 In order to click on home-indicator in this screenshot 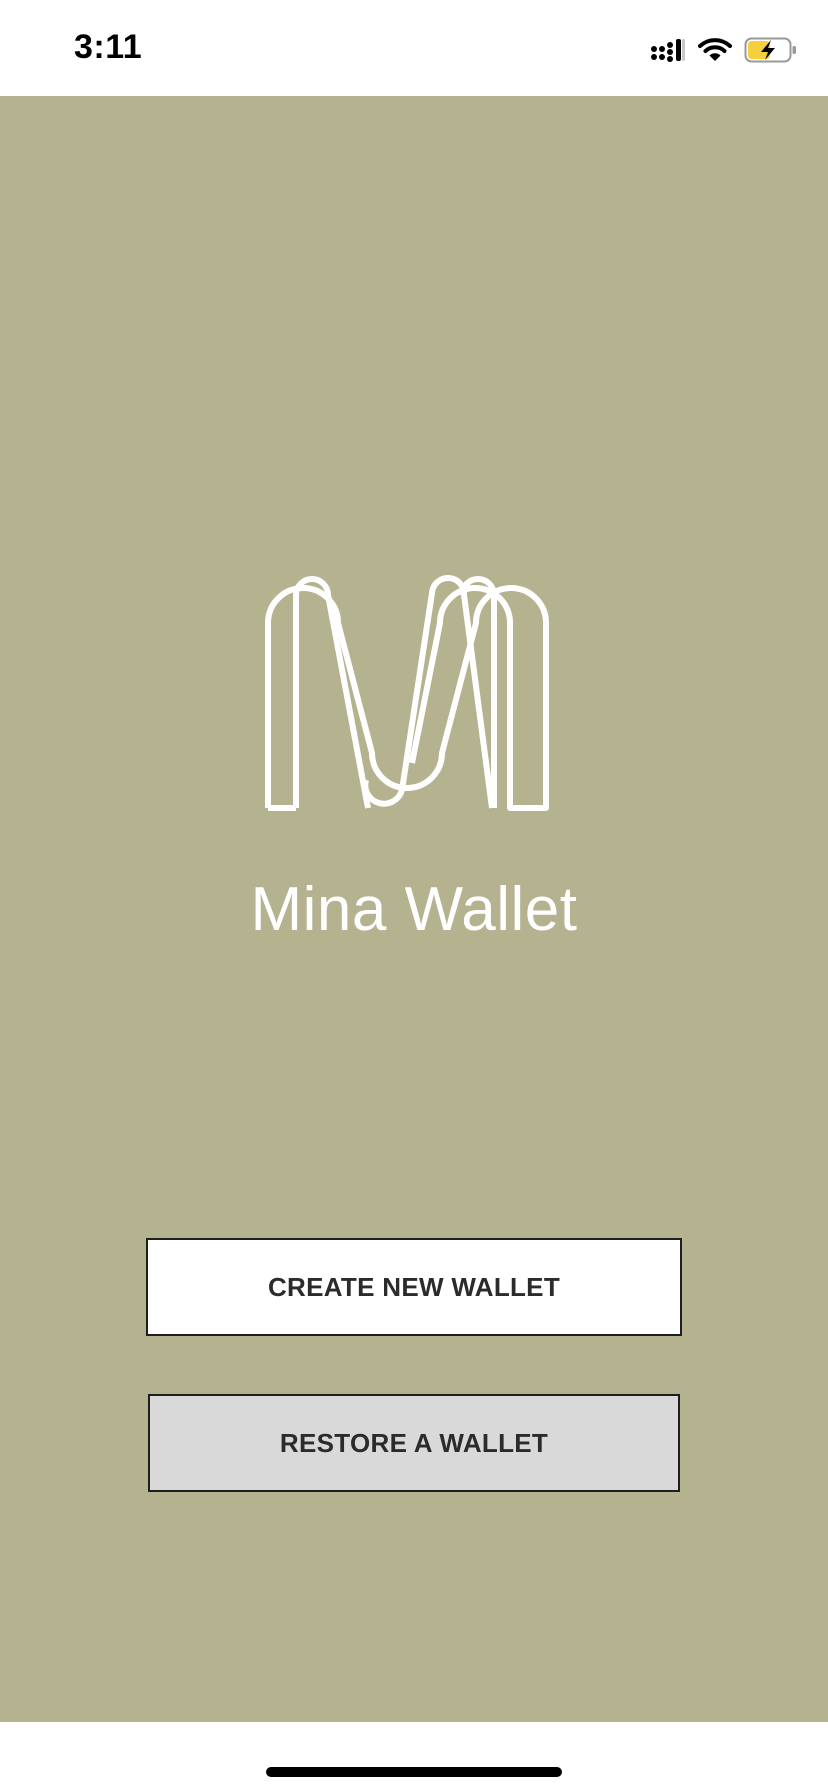, I will do `click(414, 1772)`.